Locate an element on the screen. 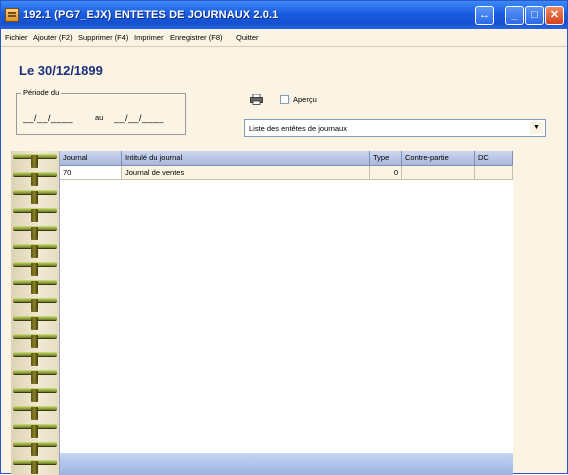 This screenshot has height=475, width=568. minimize-button: _ is located at coordinates (514, 15).